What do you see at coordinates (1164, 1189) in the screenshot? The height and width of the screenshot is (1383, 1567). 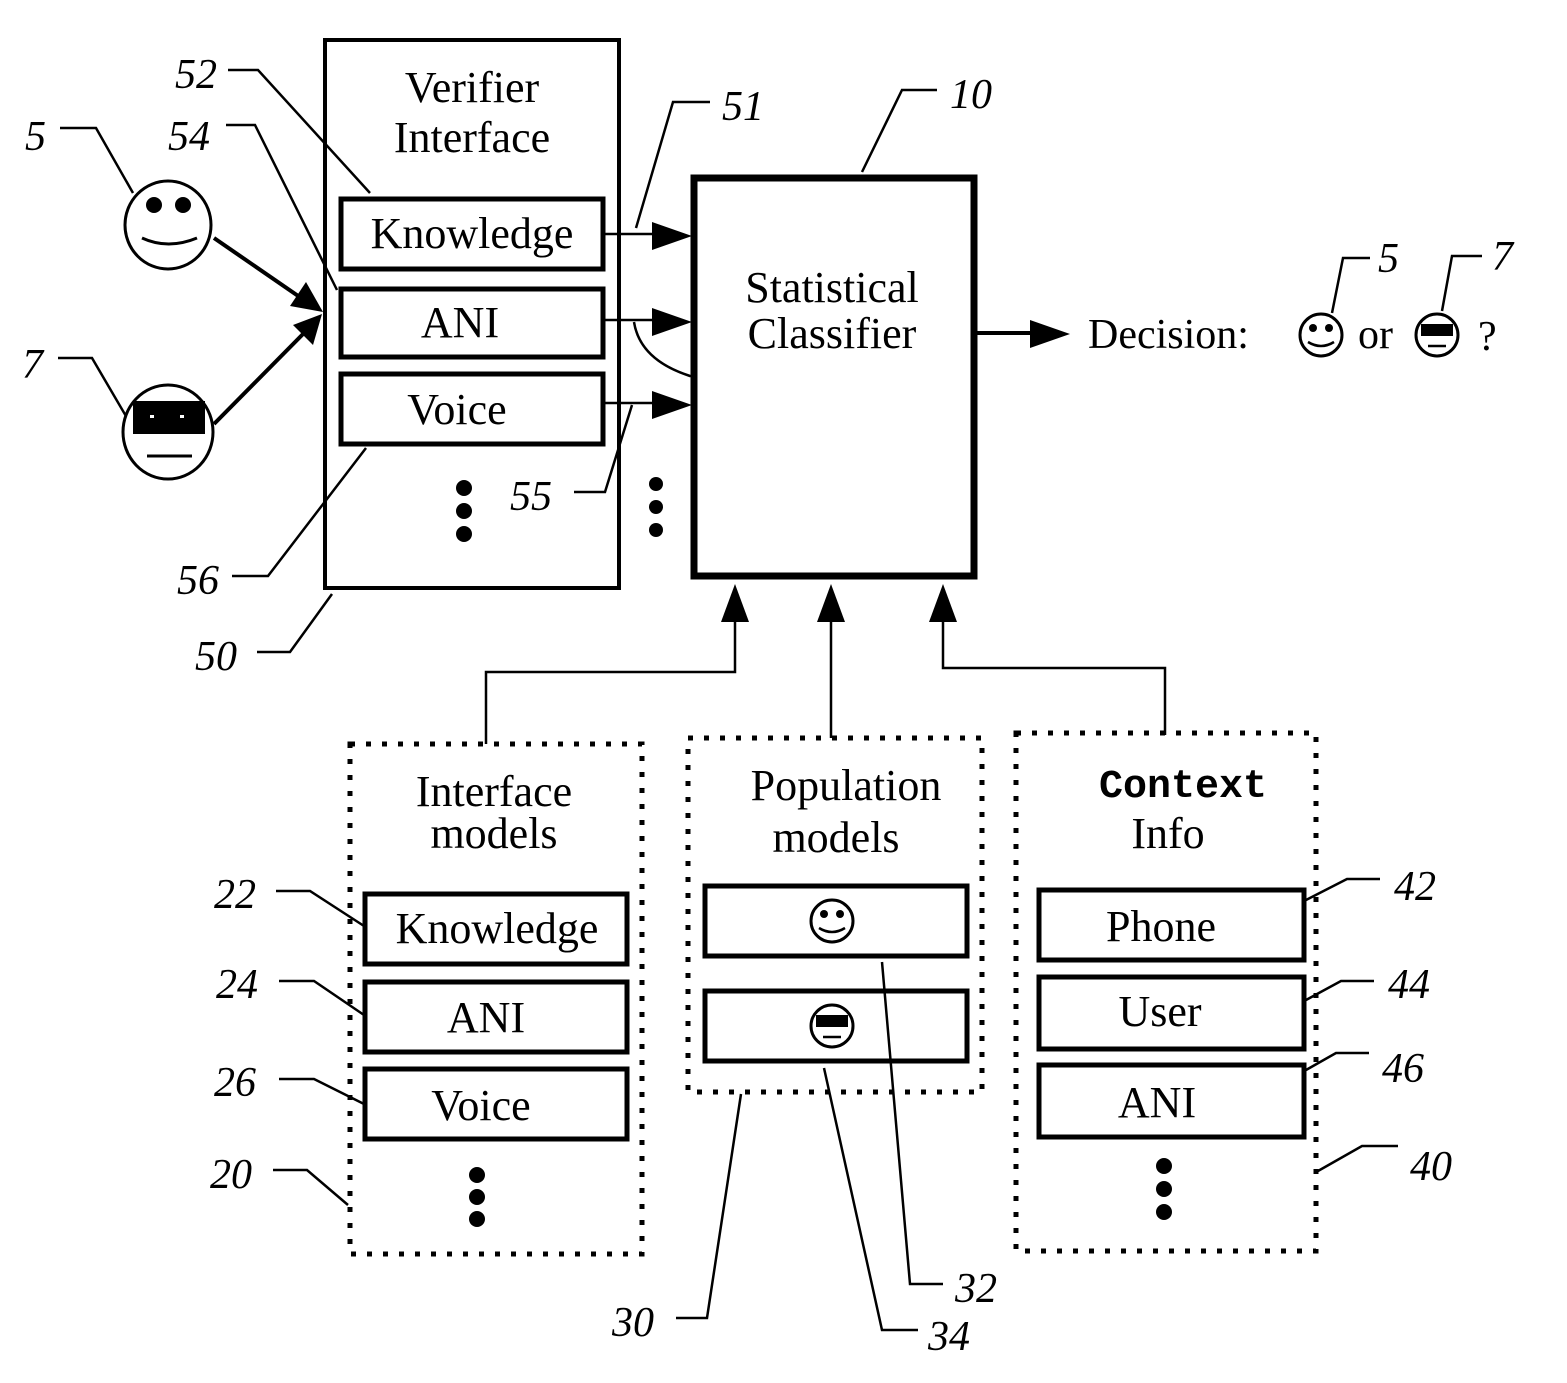 I see `context-info-ellipsis-icon` at bounding box center [1164, 1189].